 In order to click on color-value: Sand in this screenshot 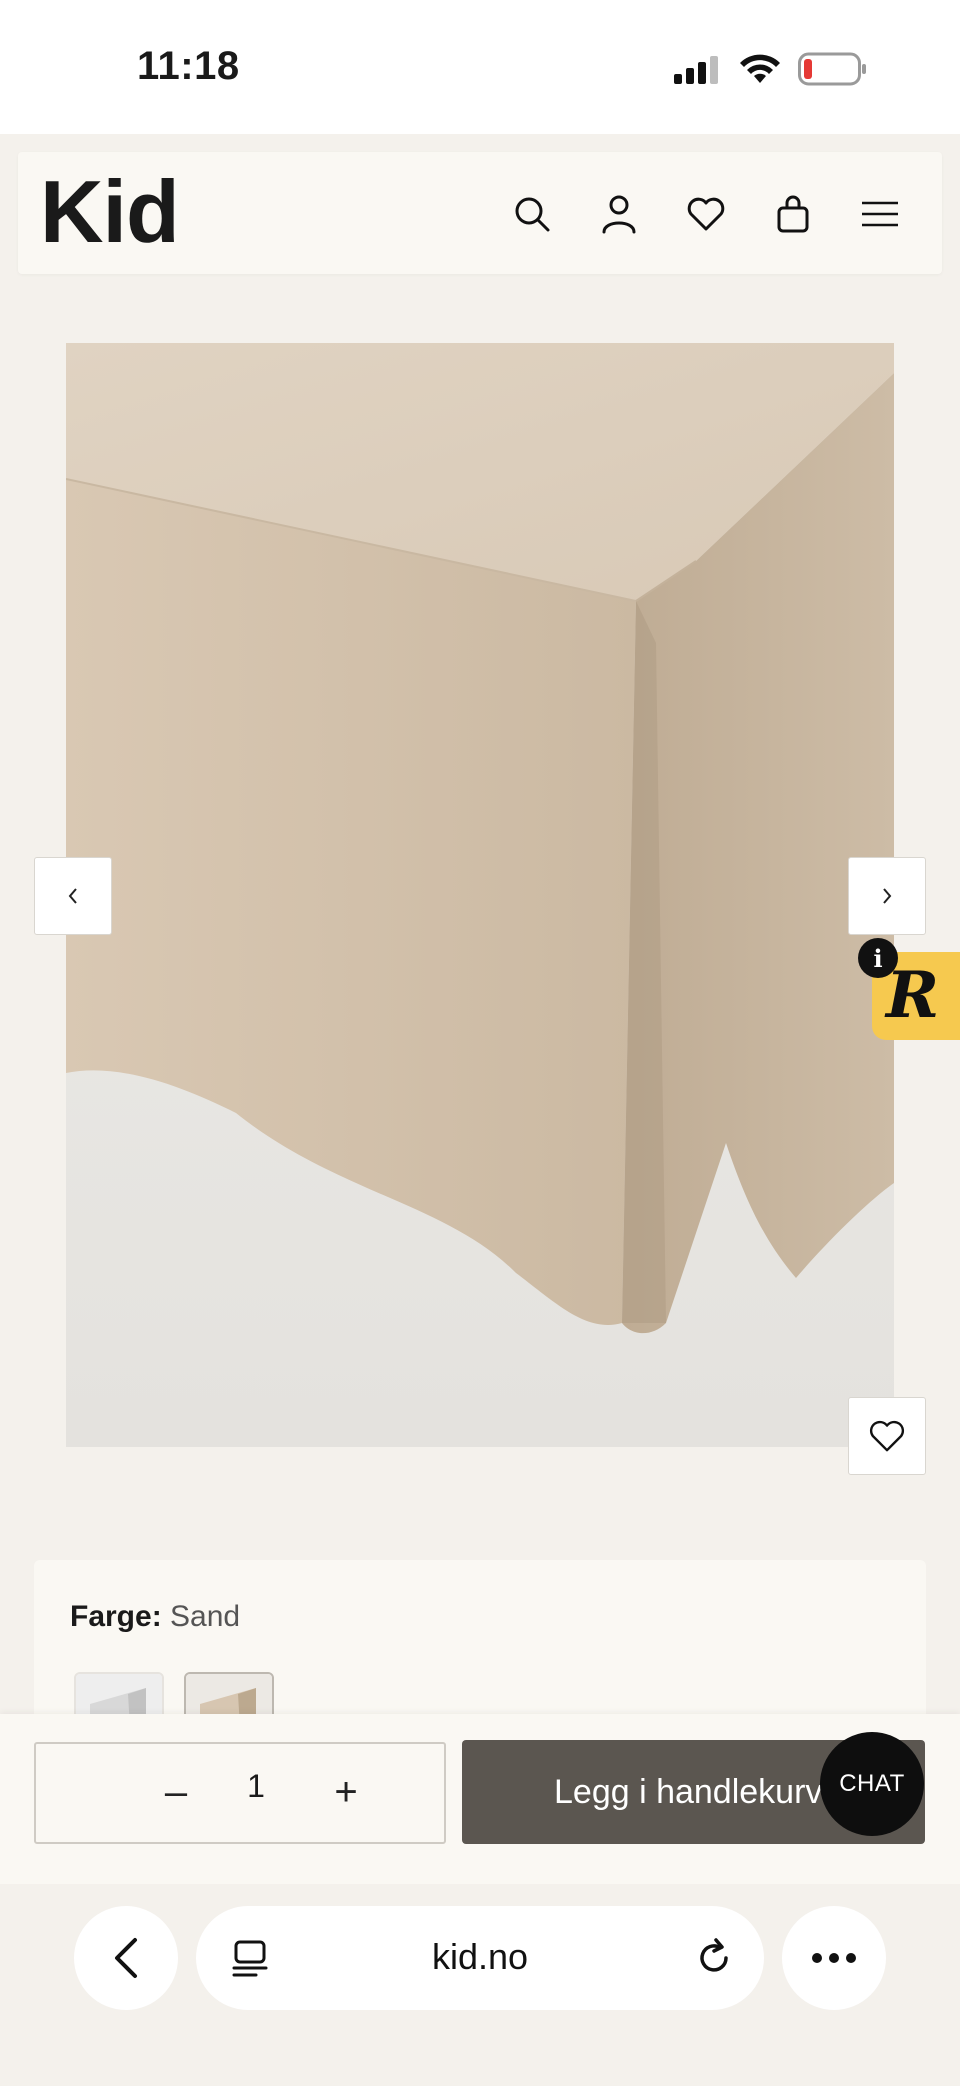, I will do `click(205, 1616)`.